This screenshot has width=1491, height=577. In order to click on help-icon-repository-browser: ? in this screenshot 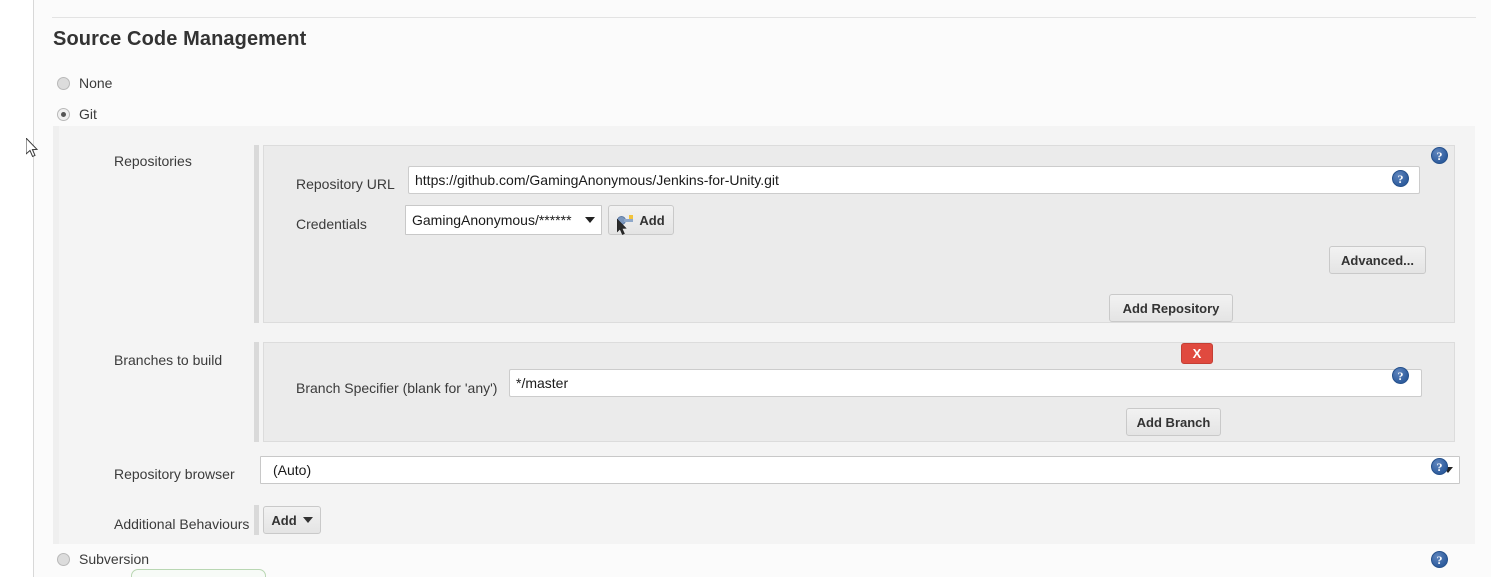, I will do `click(1439, 466)`.